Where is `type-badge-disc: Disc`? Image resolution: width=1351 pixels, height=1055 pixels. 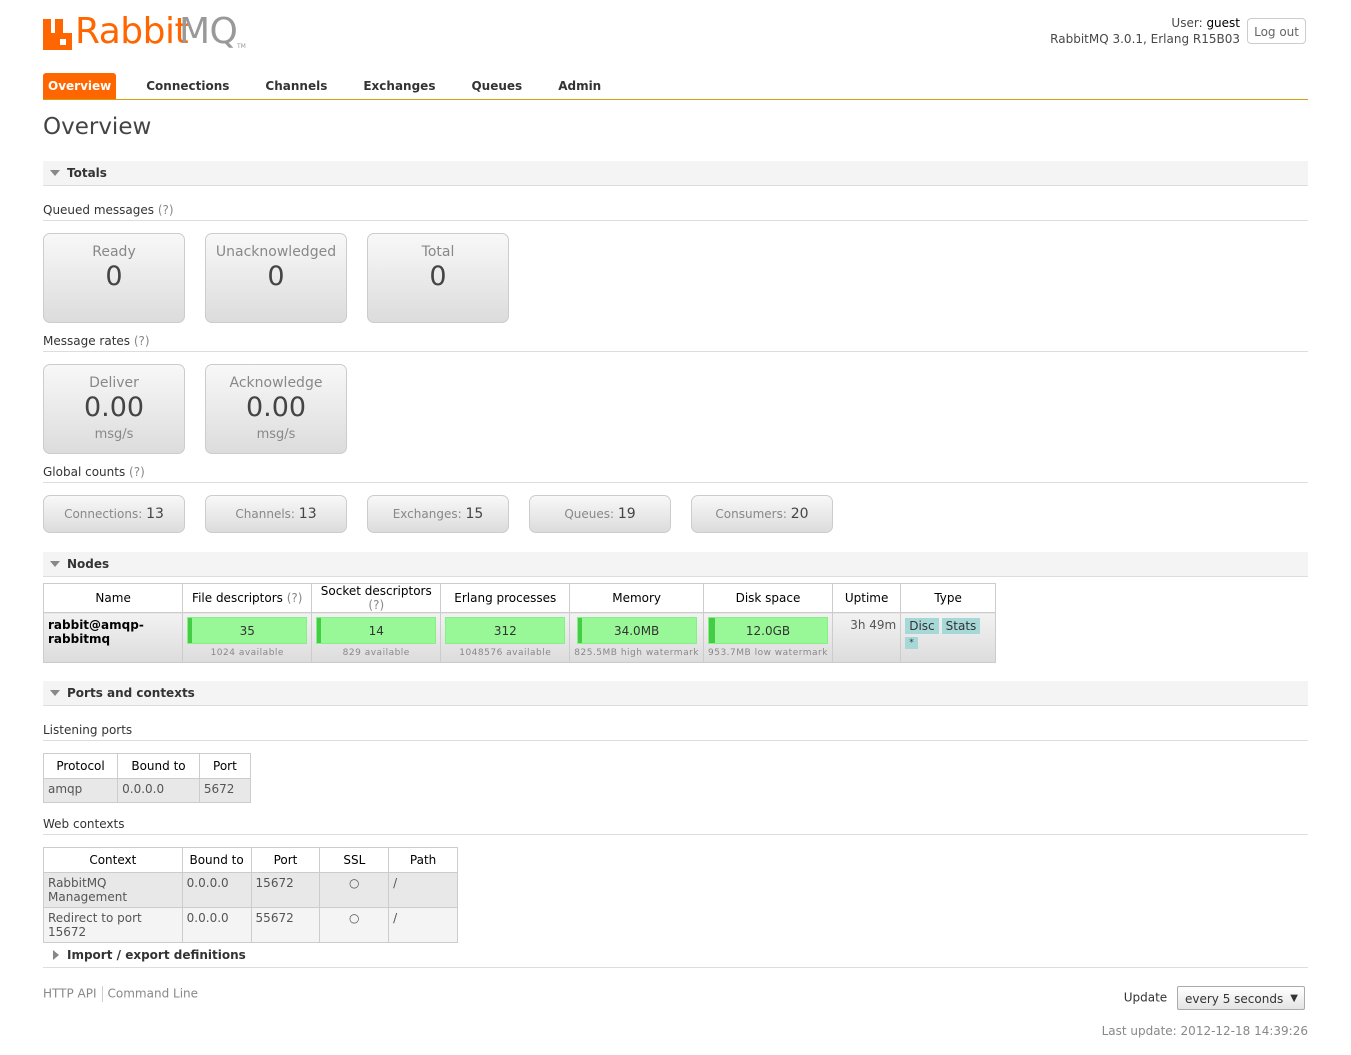
type-badge-disc: Disc is located at coordinates (922, 626).